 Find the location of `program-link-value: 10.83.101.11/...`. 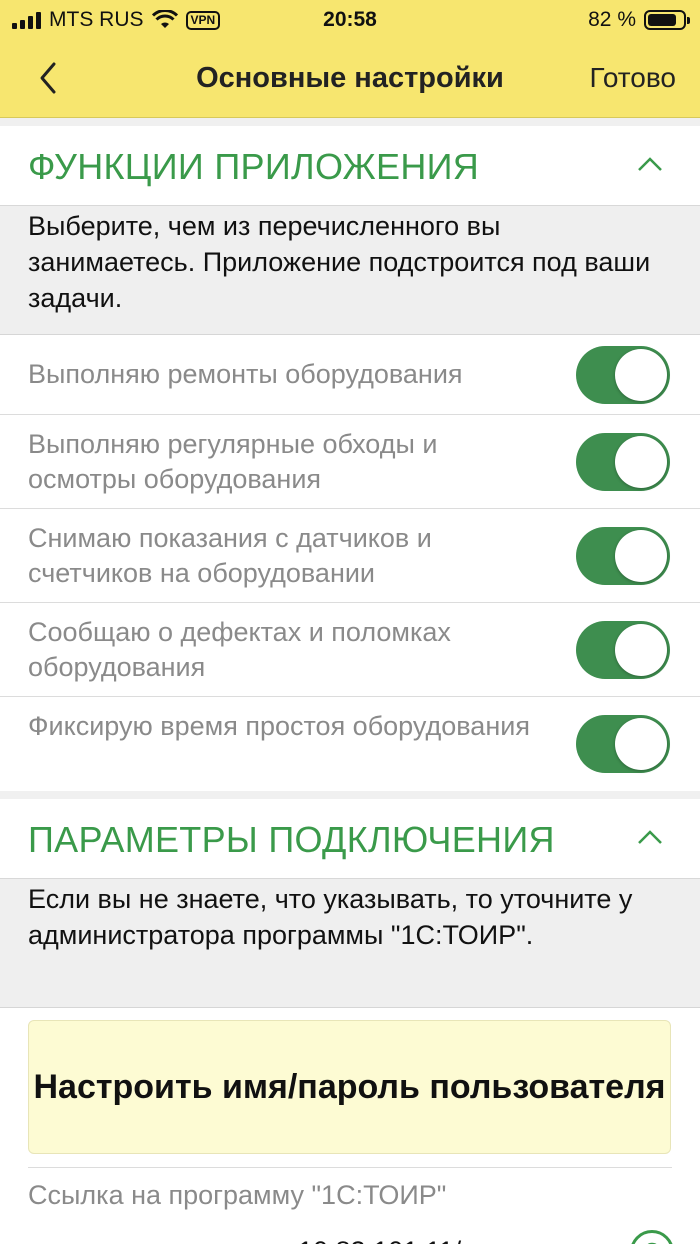

program-link-value: 10.83.101.11/... is located at coordinates (391, 1240).